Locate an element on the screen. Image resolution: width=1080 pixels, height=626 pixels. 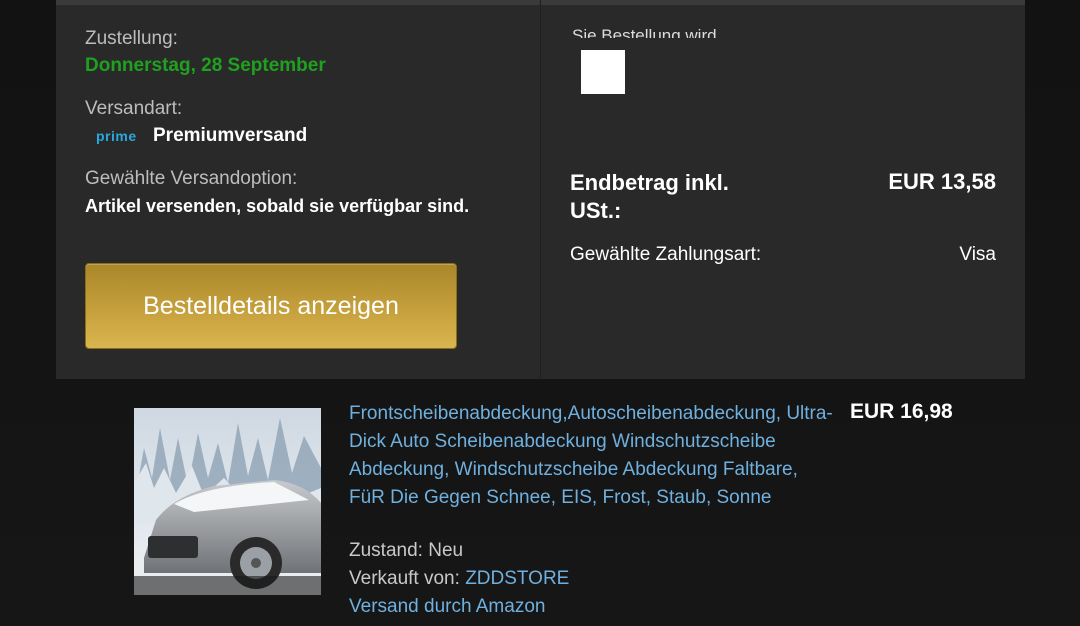
product-price: EUR 16,98 is located at coordinates (901, 411).